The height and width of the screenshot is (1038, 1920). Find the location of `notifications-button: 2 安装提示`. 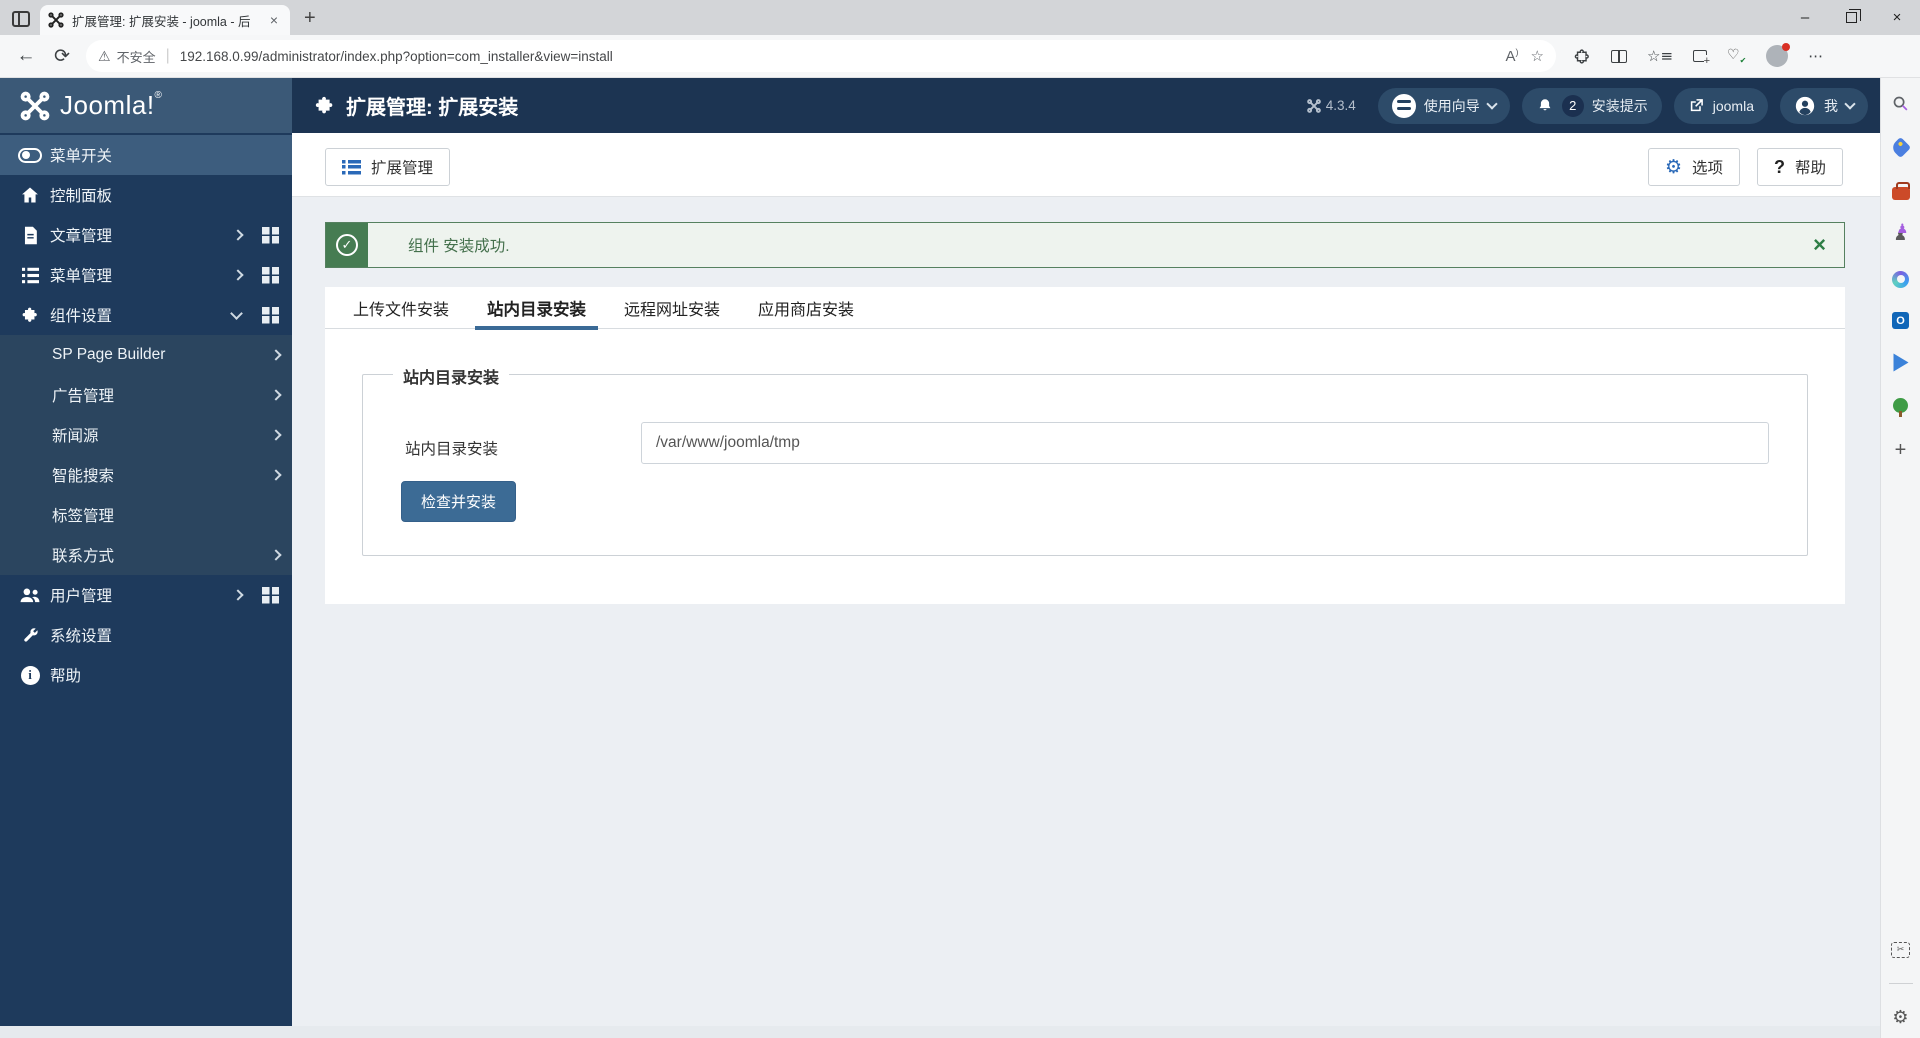

notifications-button: 2 安装提示 is located at coordinates (1591, 105).